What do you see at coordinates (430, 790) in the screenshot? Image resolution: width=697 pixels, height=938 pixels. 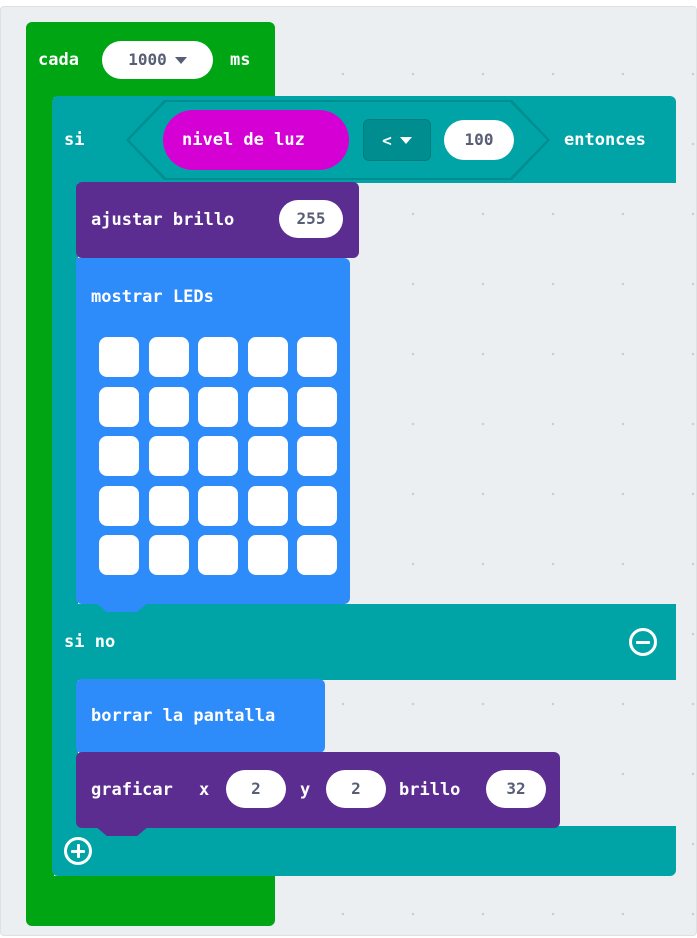 I see `plot-brightness-label: brillo` at bounding box center [430, 790].